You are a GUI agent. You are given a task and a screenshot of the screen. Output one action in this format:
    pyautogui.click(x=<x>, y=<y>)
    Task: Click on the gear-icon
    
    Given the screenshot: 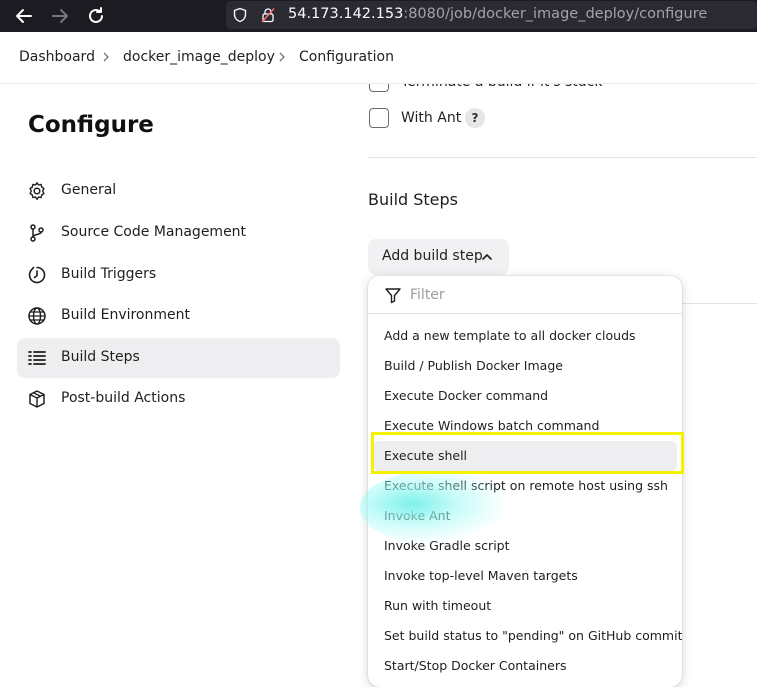 What is the action you would take?
    pyautogui.click(x=37, y=191)
    